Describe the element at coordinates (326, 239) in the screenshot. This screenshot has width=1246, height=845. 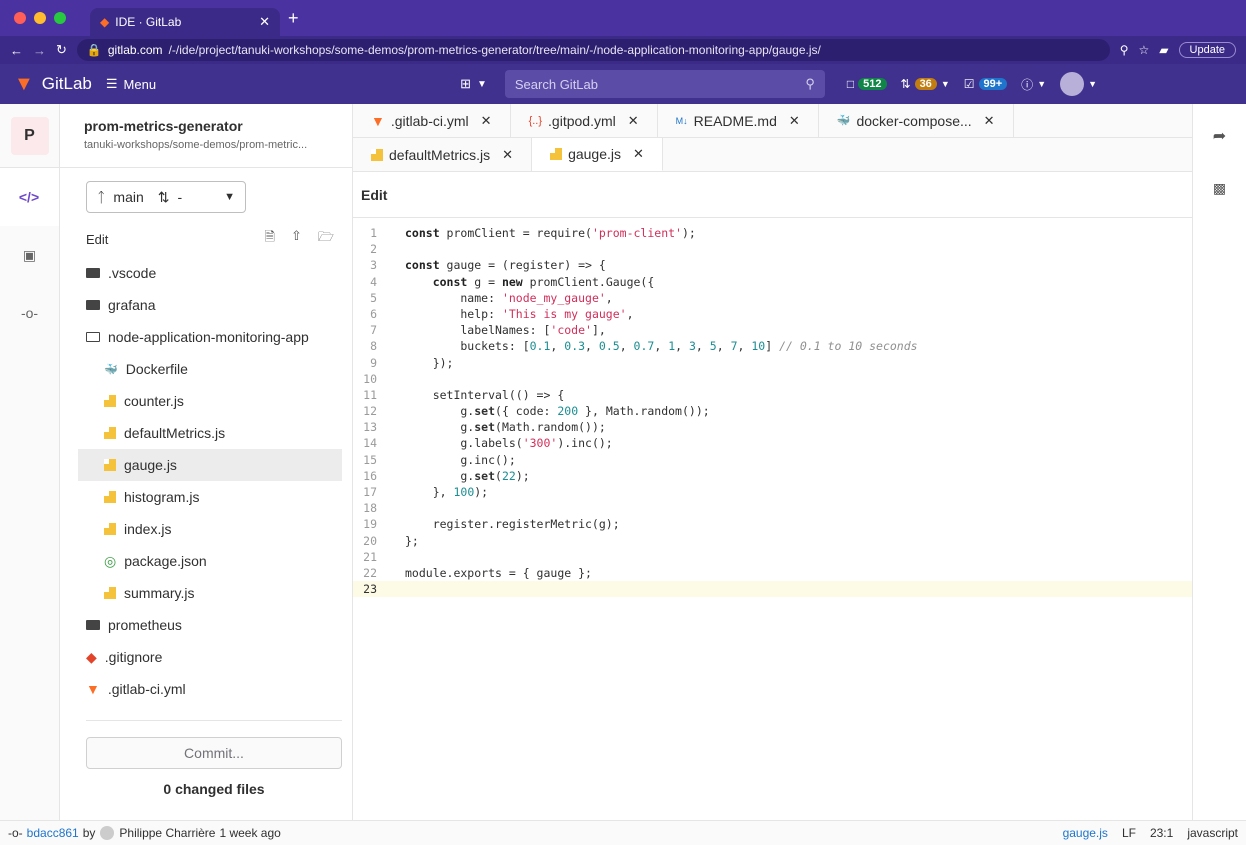
I see `new-folder-icon: 🗁` at that location.